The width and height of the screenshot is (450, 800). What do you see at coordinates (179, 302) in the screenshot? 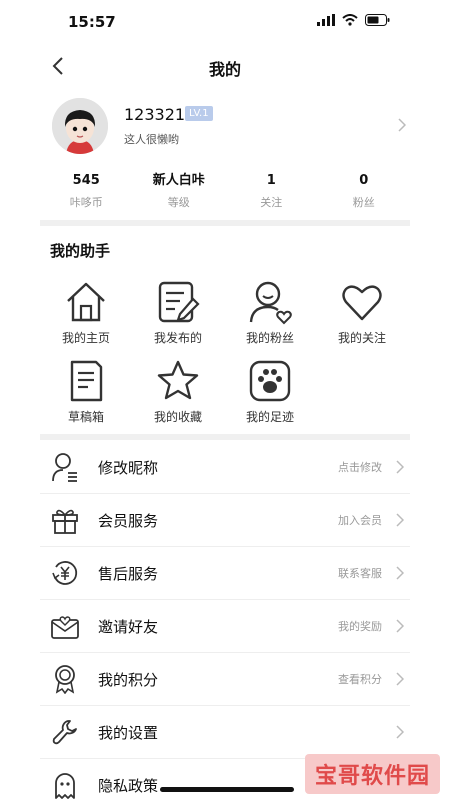
I see `edit-note-icon` at bounding box center [179, 302].